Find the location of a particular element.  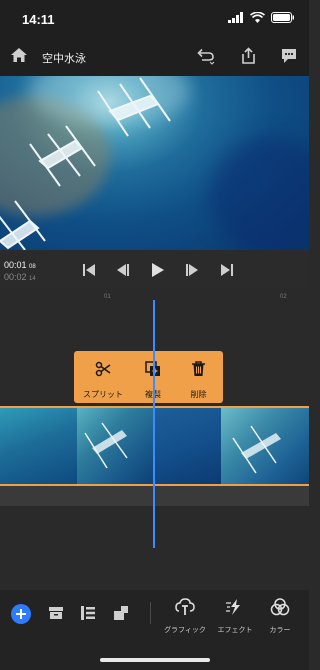

tracks-icon is located at coordinates (88, 613).